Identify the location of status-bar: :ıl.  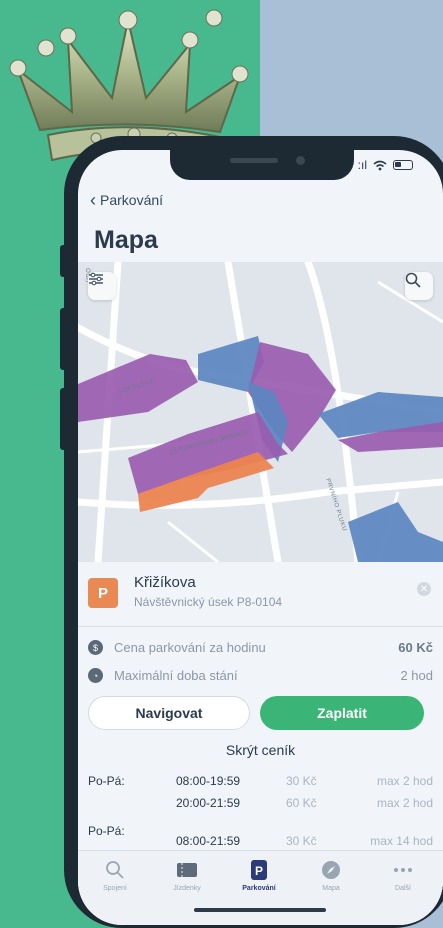
(385, 165).